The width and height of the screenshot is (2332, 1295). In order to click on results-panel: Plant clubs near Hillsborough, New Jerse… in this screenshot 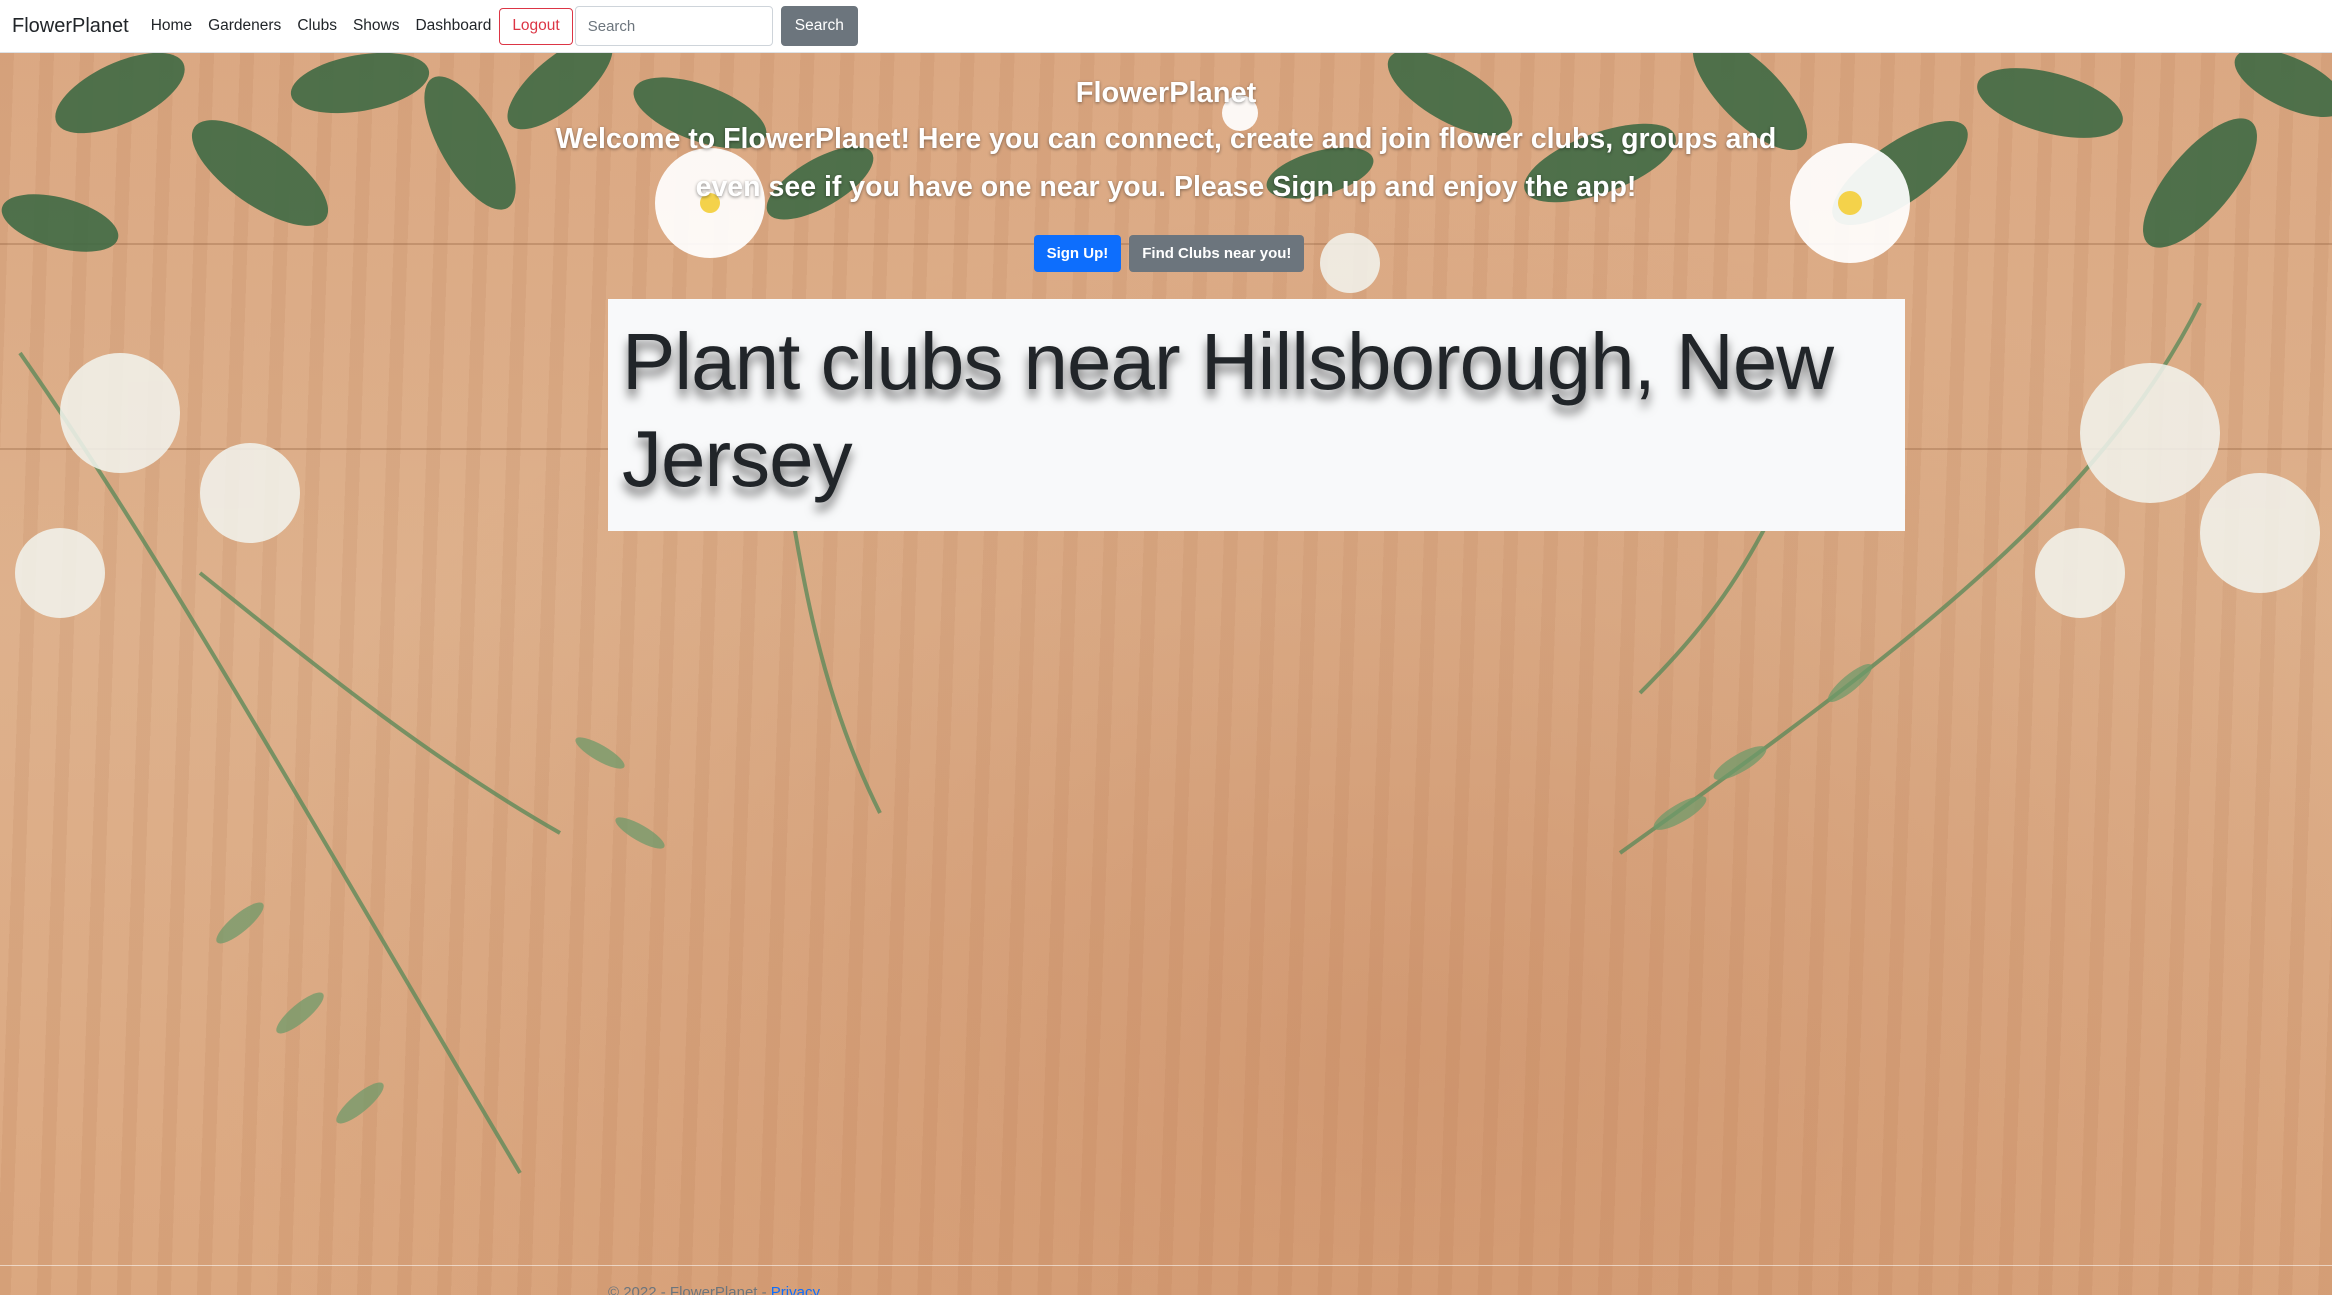, I will do `click(1256, 415)`.